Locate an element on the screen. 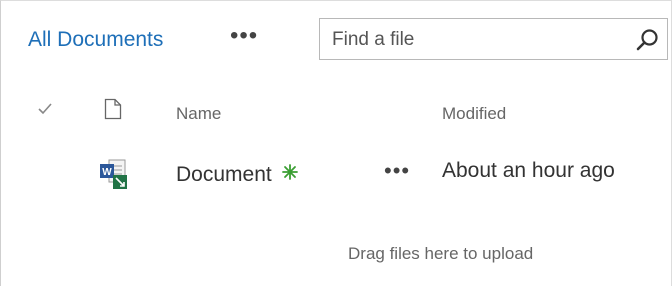  search-button is located at coordinates (648, 40).